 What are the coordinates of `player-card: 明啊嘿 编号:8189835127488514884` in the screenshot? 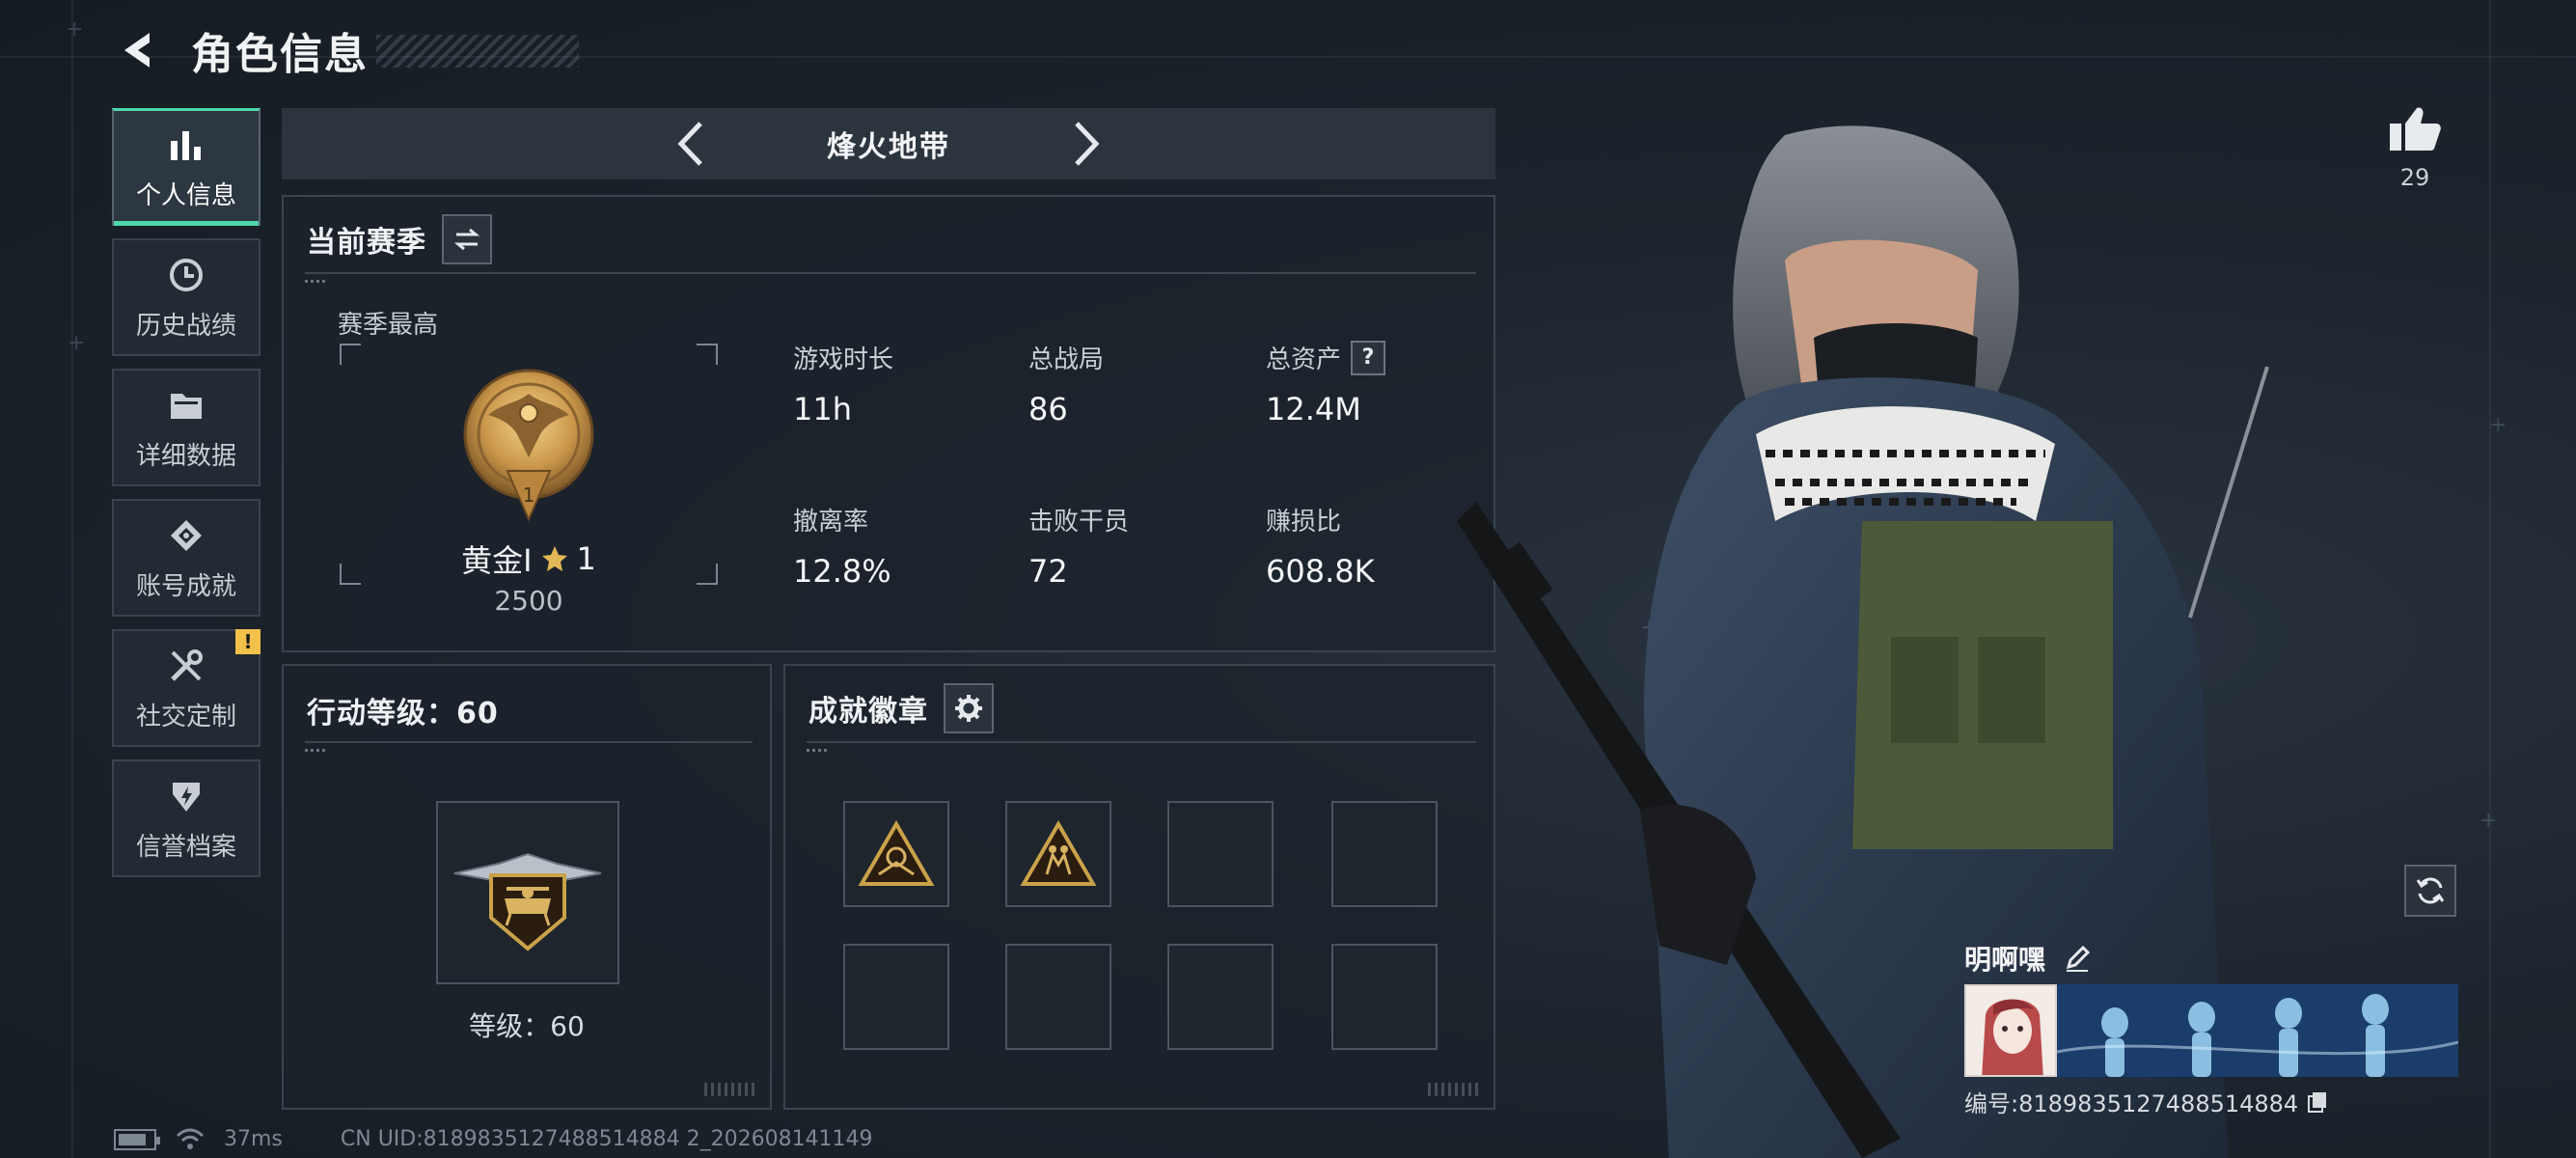 It's located at (2211, 1028).